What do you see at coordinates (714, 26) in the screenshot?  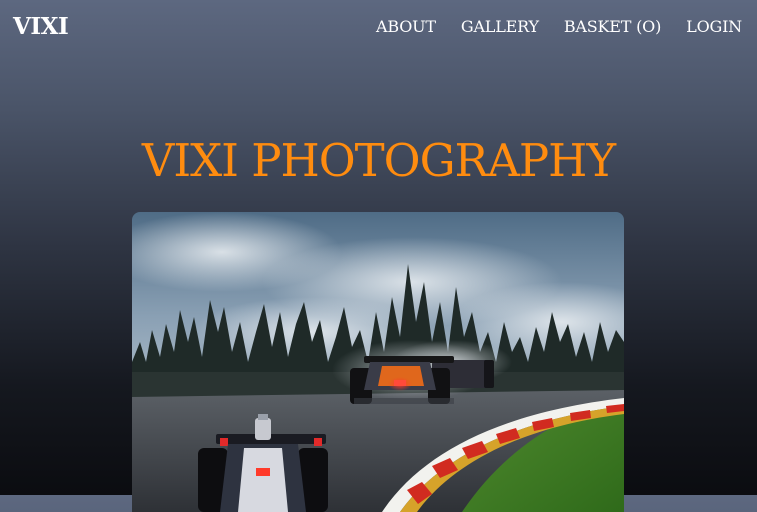 I see `nav-link-login: LOGIN` at bounding box center [714, 26].